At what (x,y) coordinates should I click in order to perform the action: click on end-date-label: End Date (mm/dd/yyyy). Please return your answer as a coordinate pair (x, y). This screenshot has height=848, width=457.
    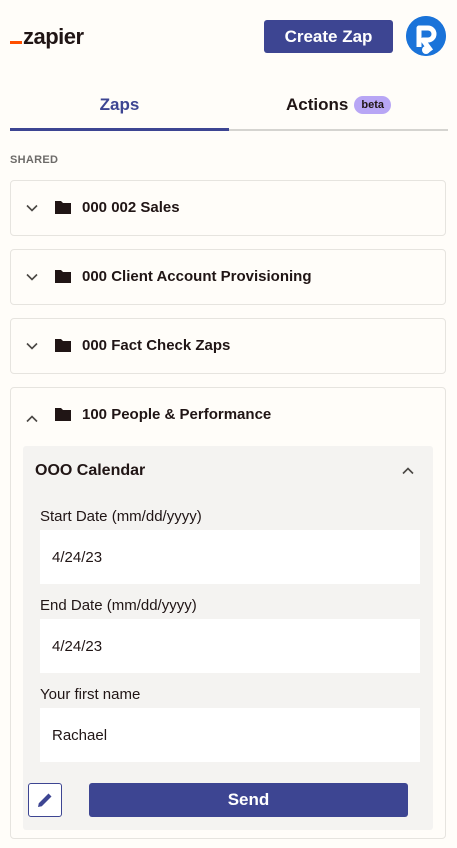
    Looking at the image, I should click on (118, 605).